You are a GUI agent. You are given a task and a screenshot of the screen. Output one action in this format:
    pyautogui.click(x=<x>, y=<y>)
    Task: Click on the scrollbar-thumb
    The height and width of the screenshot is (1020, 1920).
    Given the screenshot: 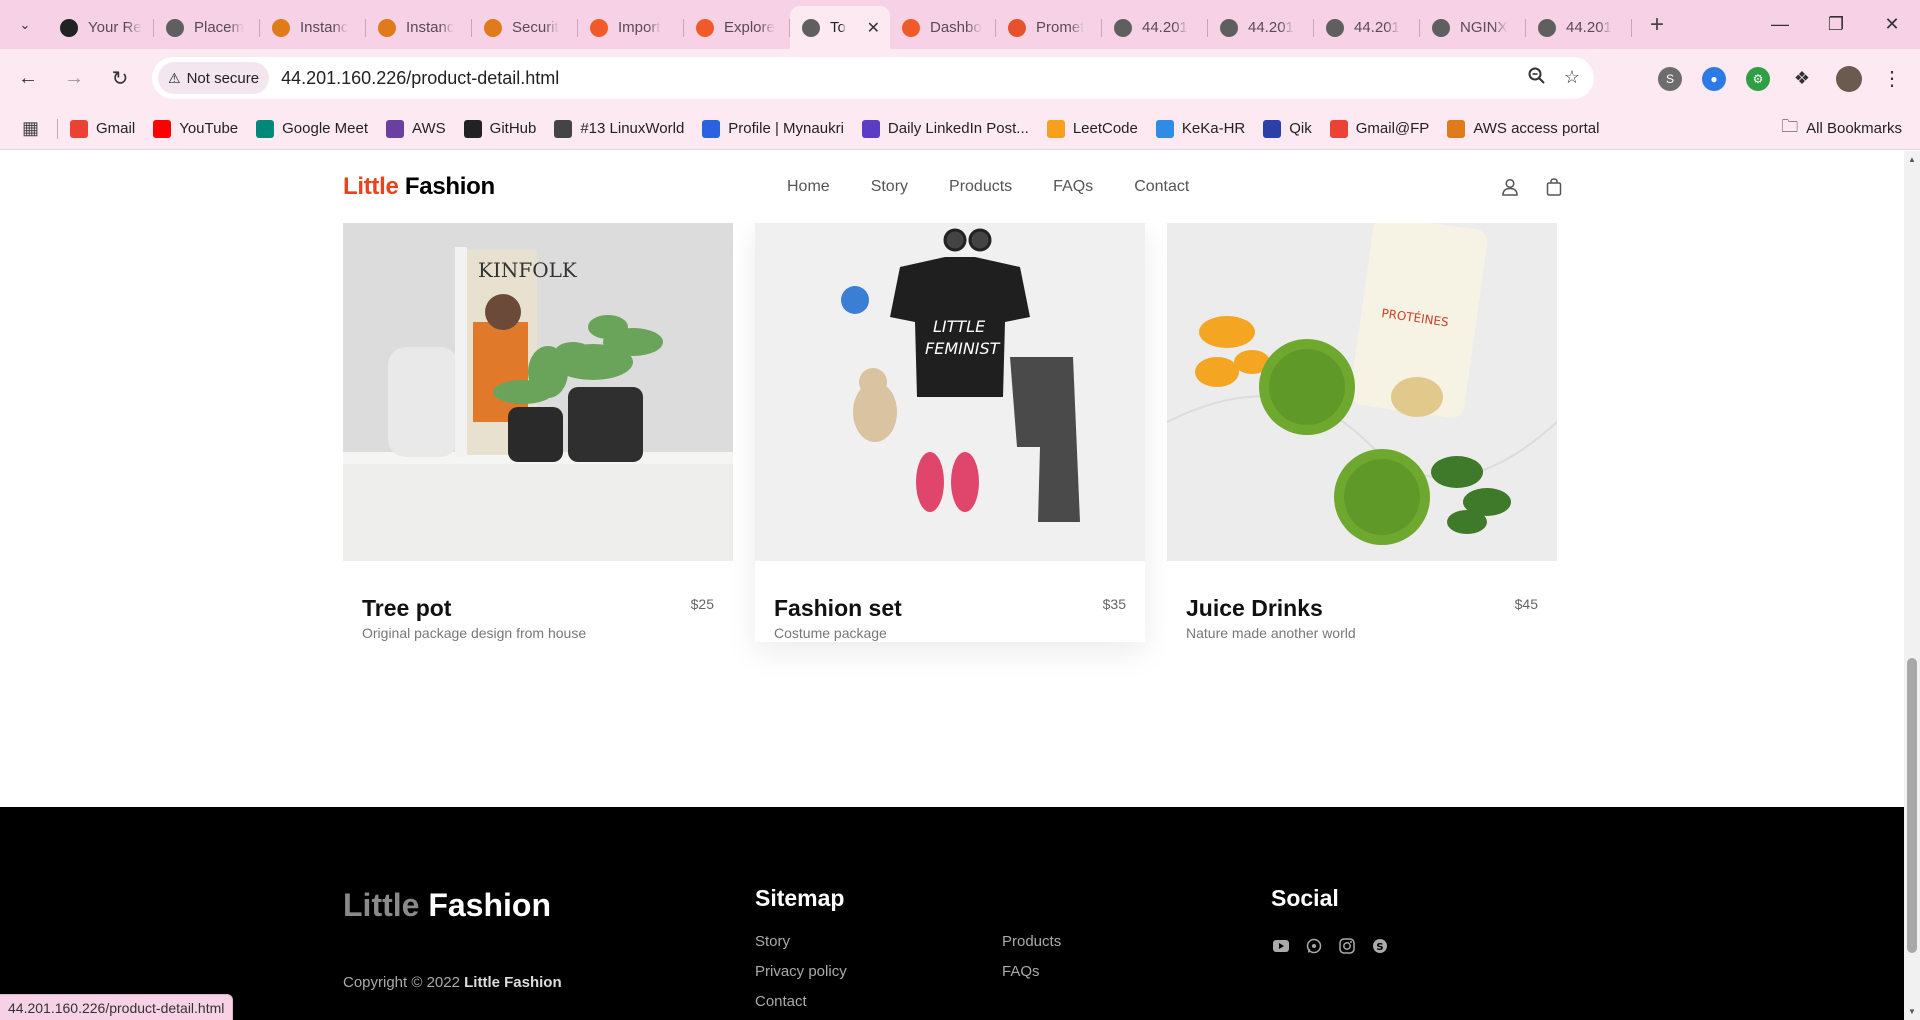 What is the action you would take?
    pyautogui.click(x=1912, y=805)
    